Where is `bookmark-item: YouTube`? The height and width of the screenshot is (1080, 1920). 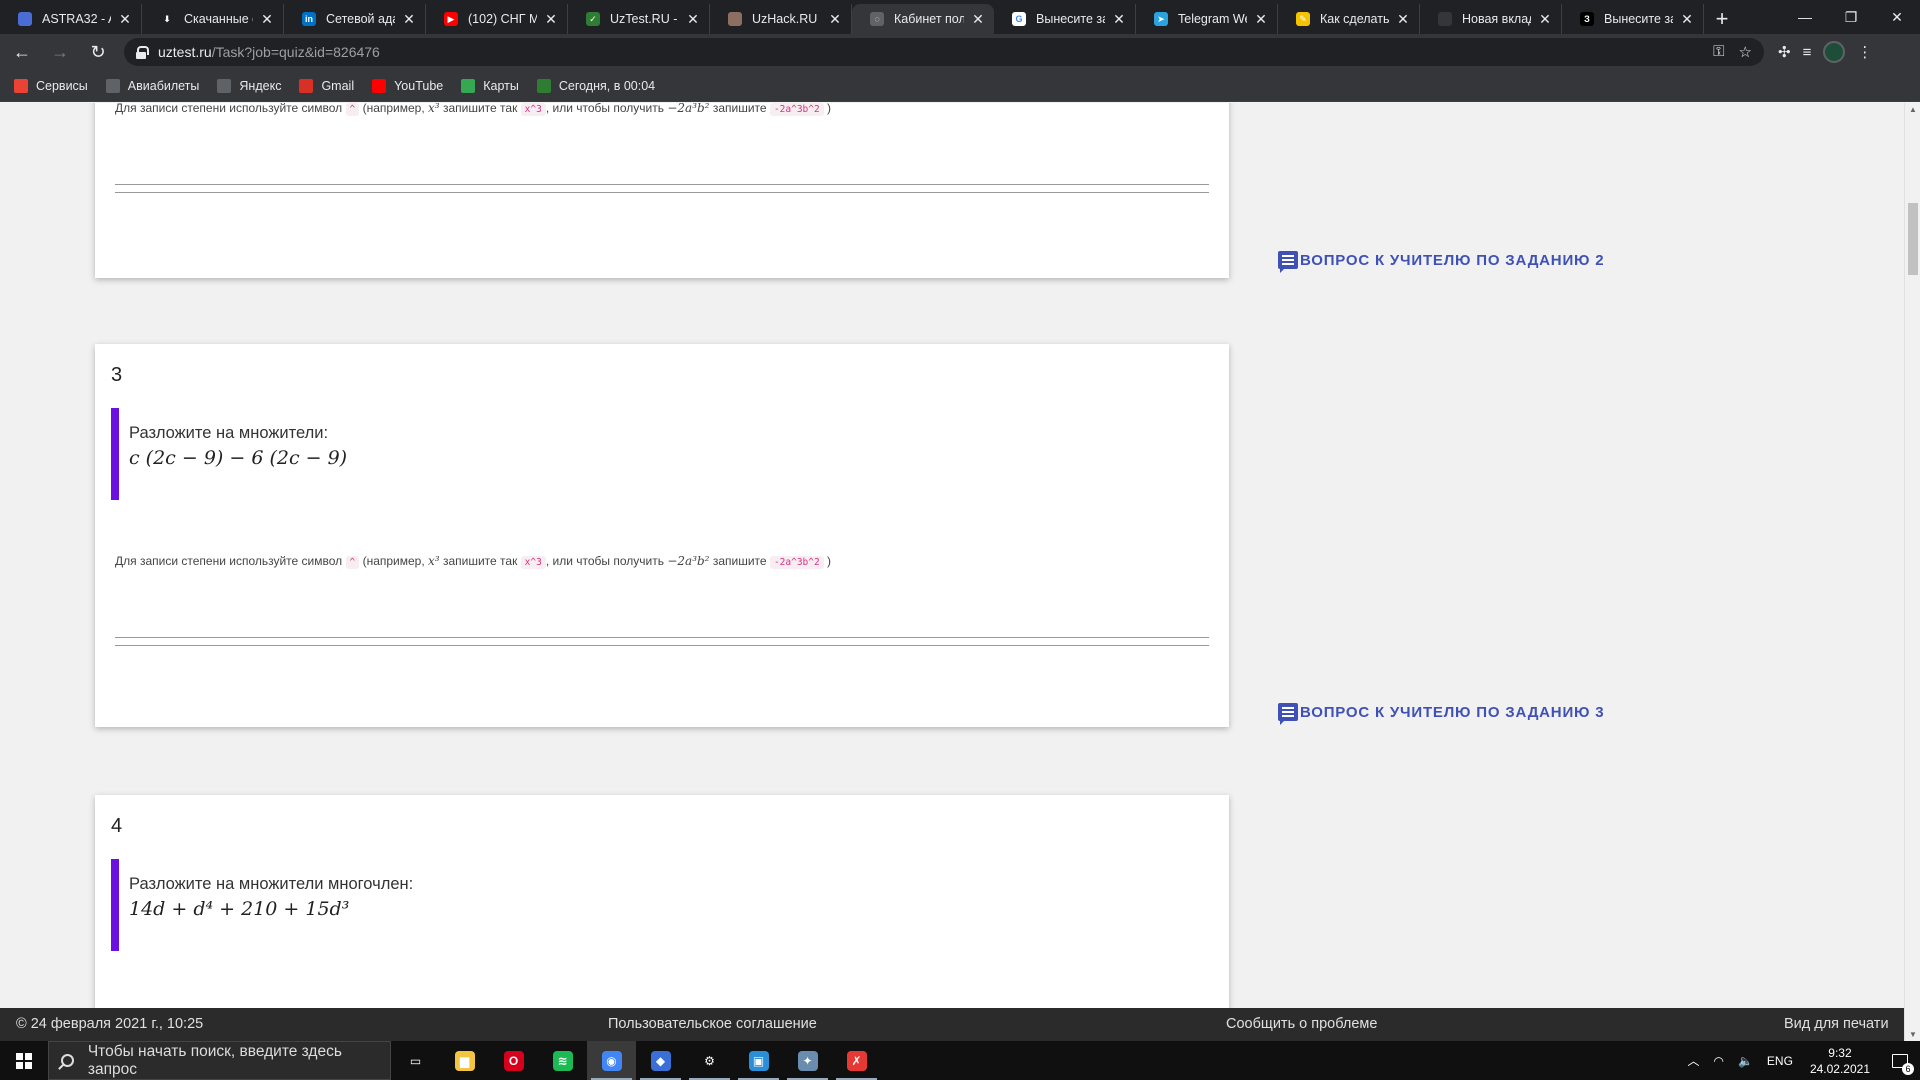
bookmark-item: YouTube is located at coordinates (407, 85).